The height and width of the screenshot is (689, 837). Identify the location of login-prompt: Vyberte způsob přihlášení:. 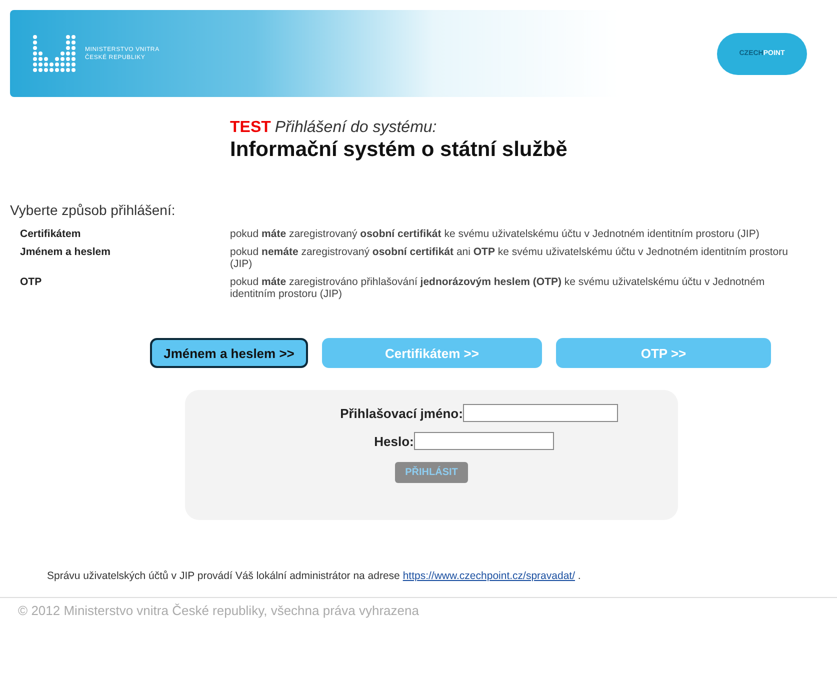
(93, 210).